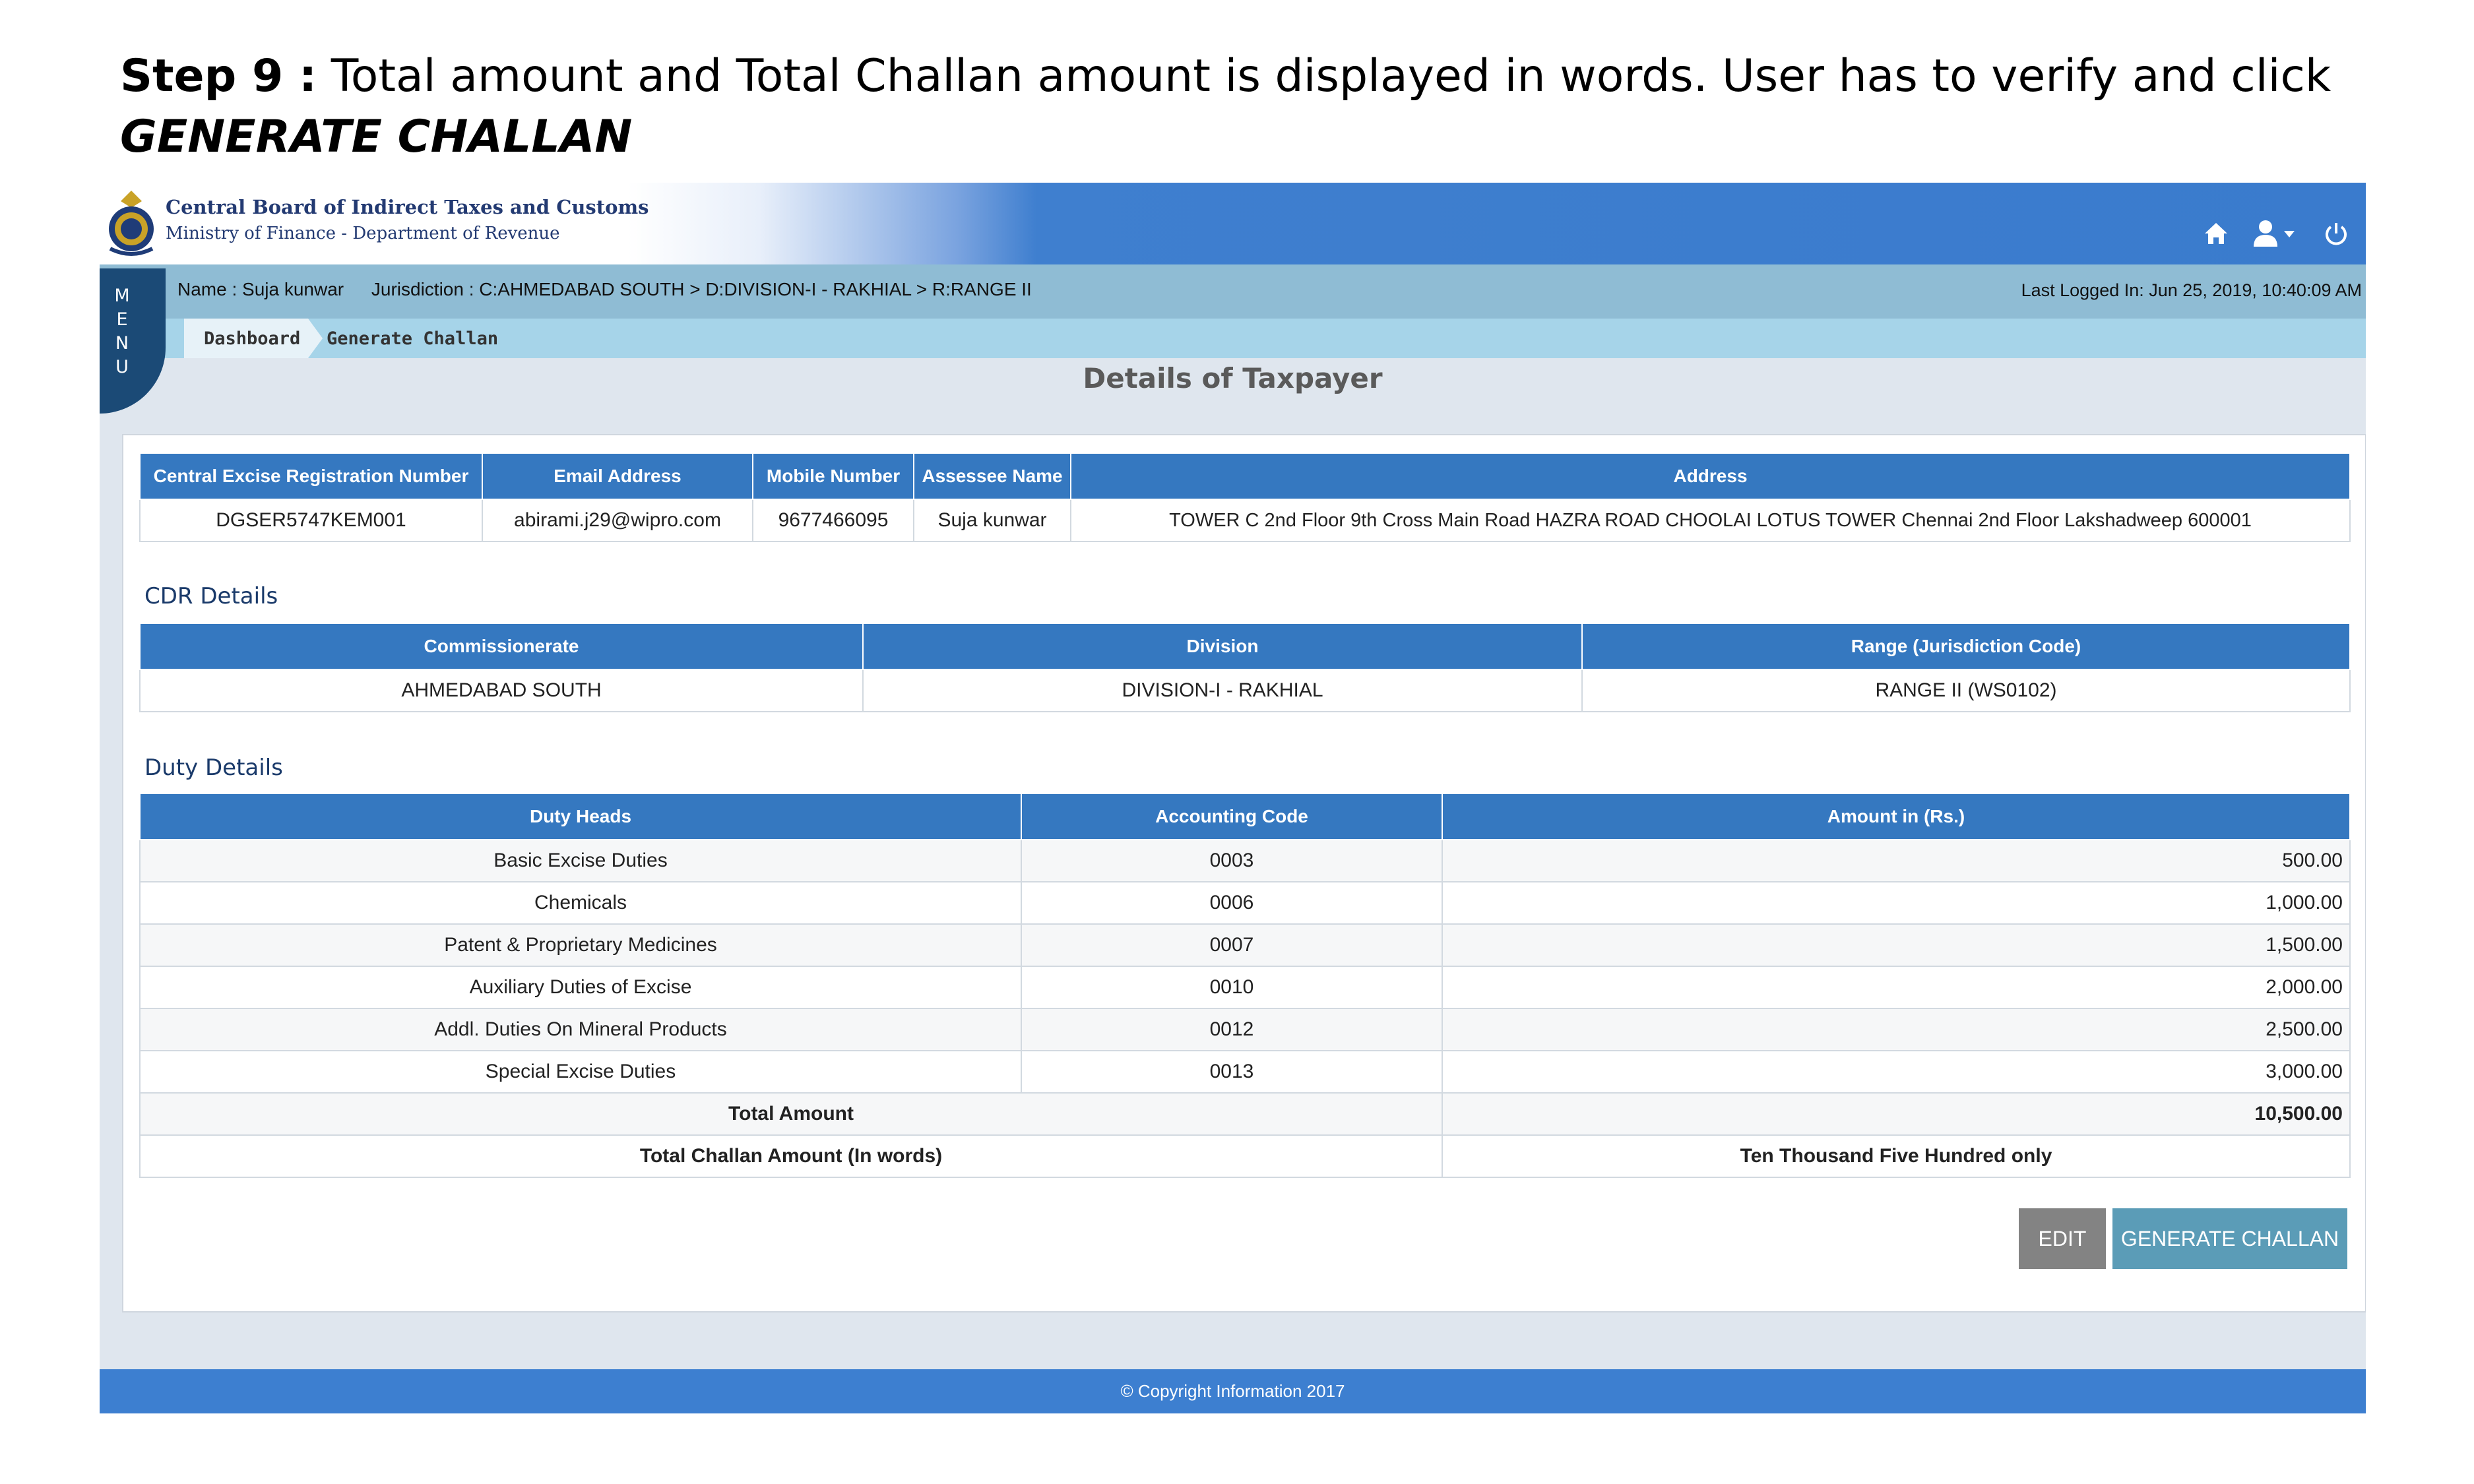  What do you see at coordinates (122, 296) in the screenshot?
I see `menu-letter: M` at bounding box center [122, 296].